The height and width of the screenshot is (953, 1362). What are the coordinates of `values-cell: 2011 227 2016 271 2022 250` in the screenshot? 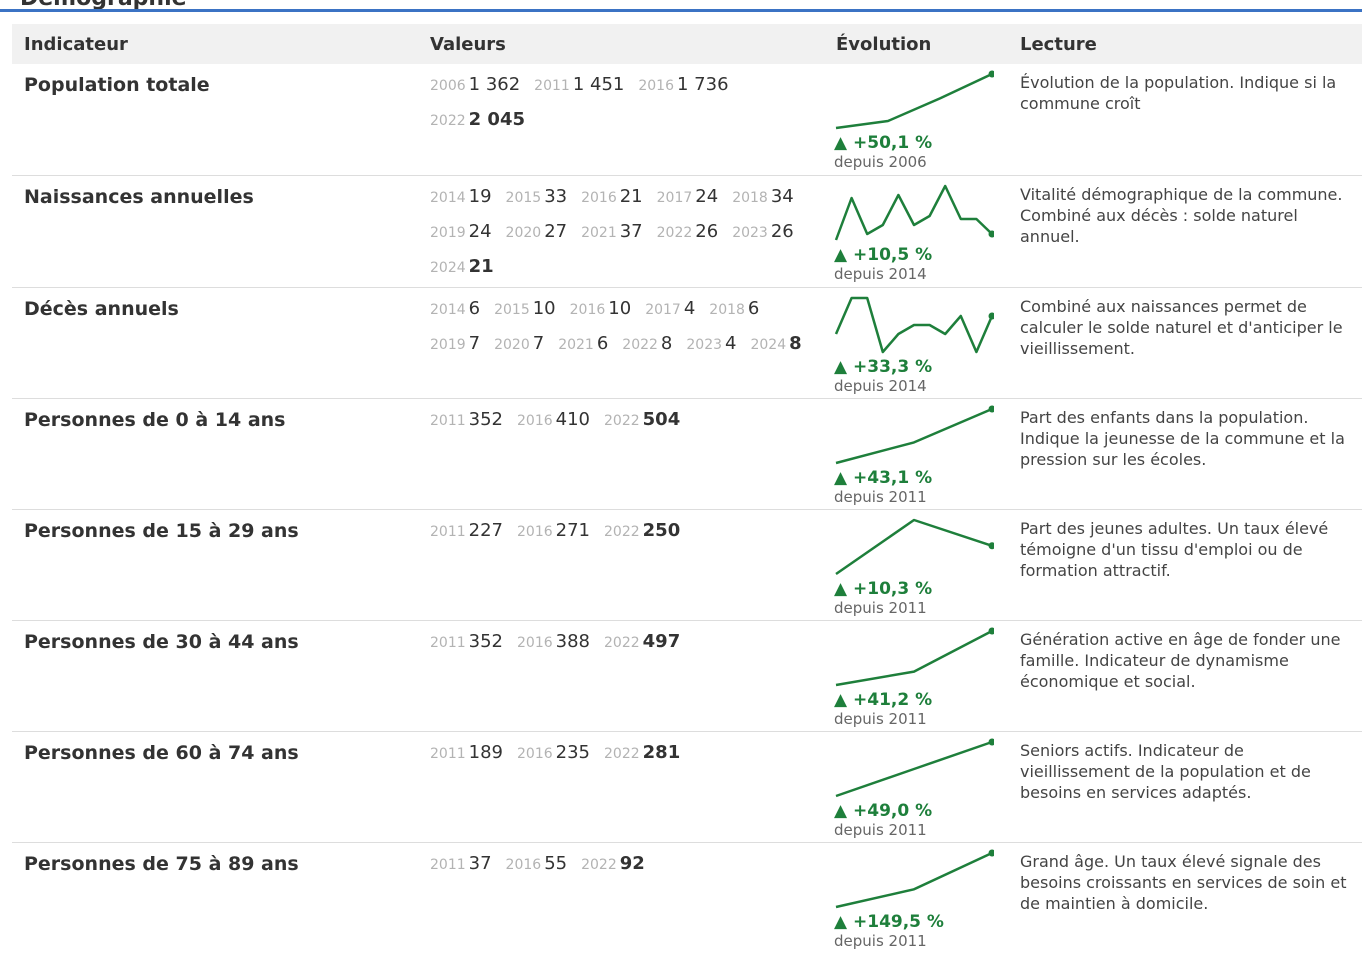 It's located at (621, 565).